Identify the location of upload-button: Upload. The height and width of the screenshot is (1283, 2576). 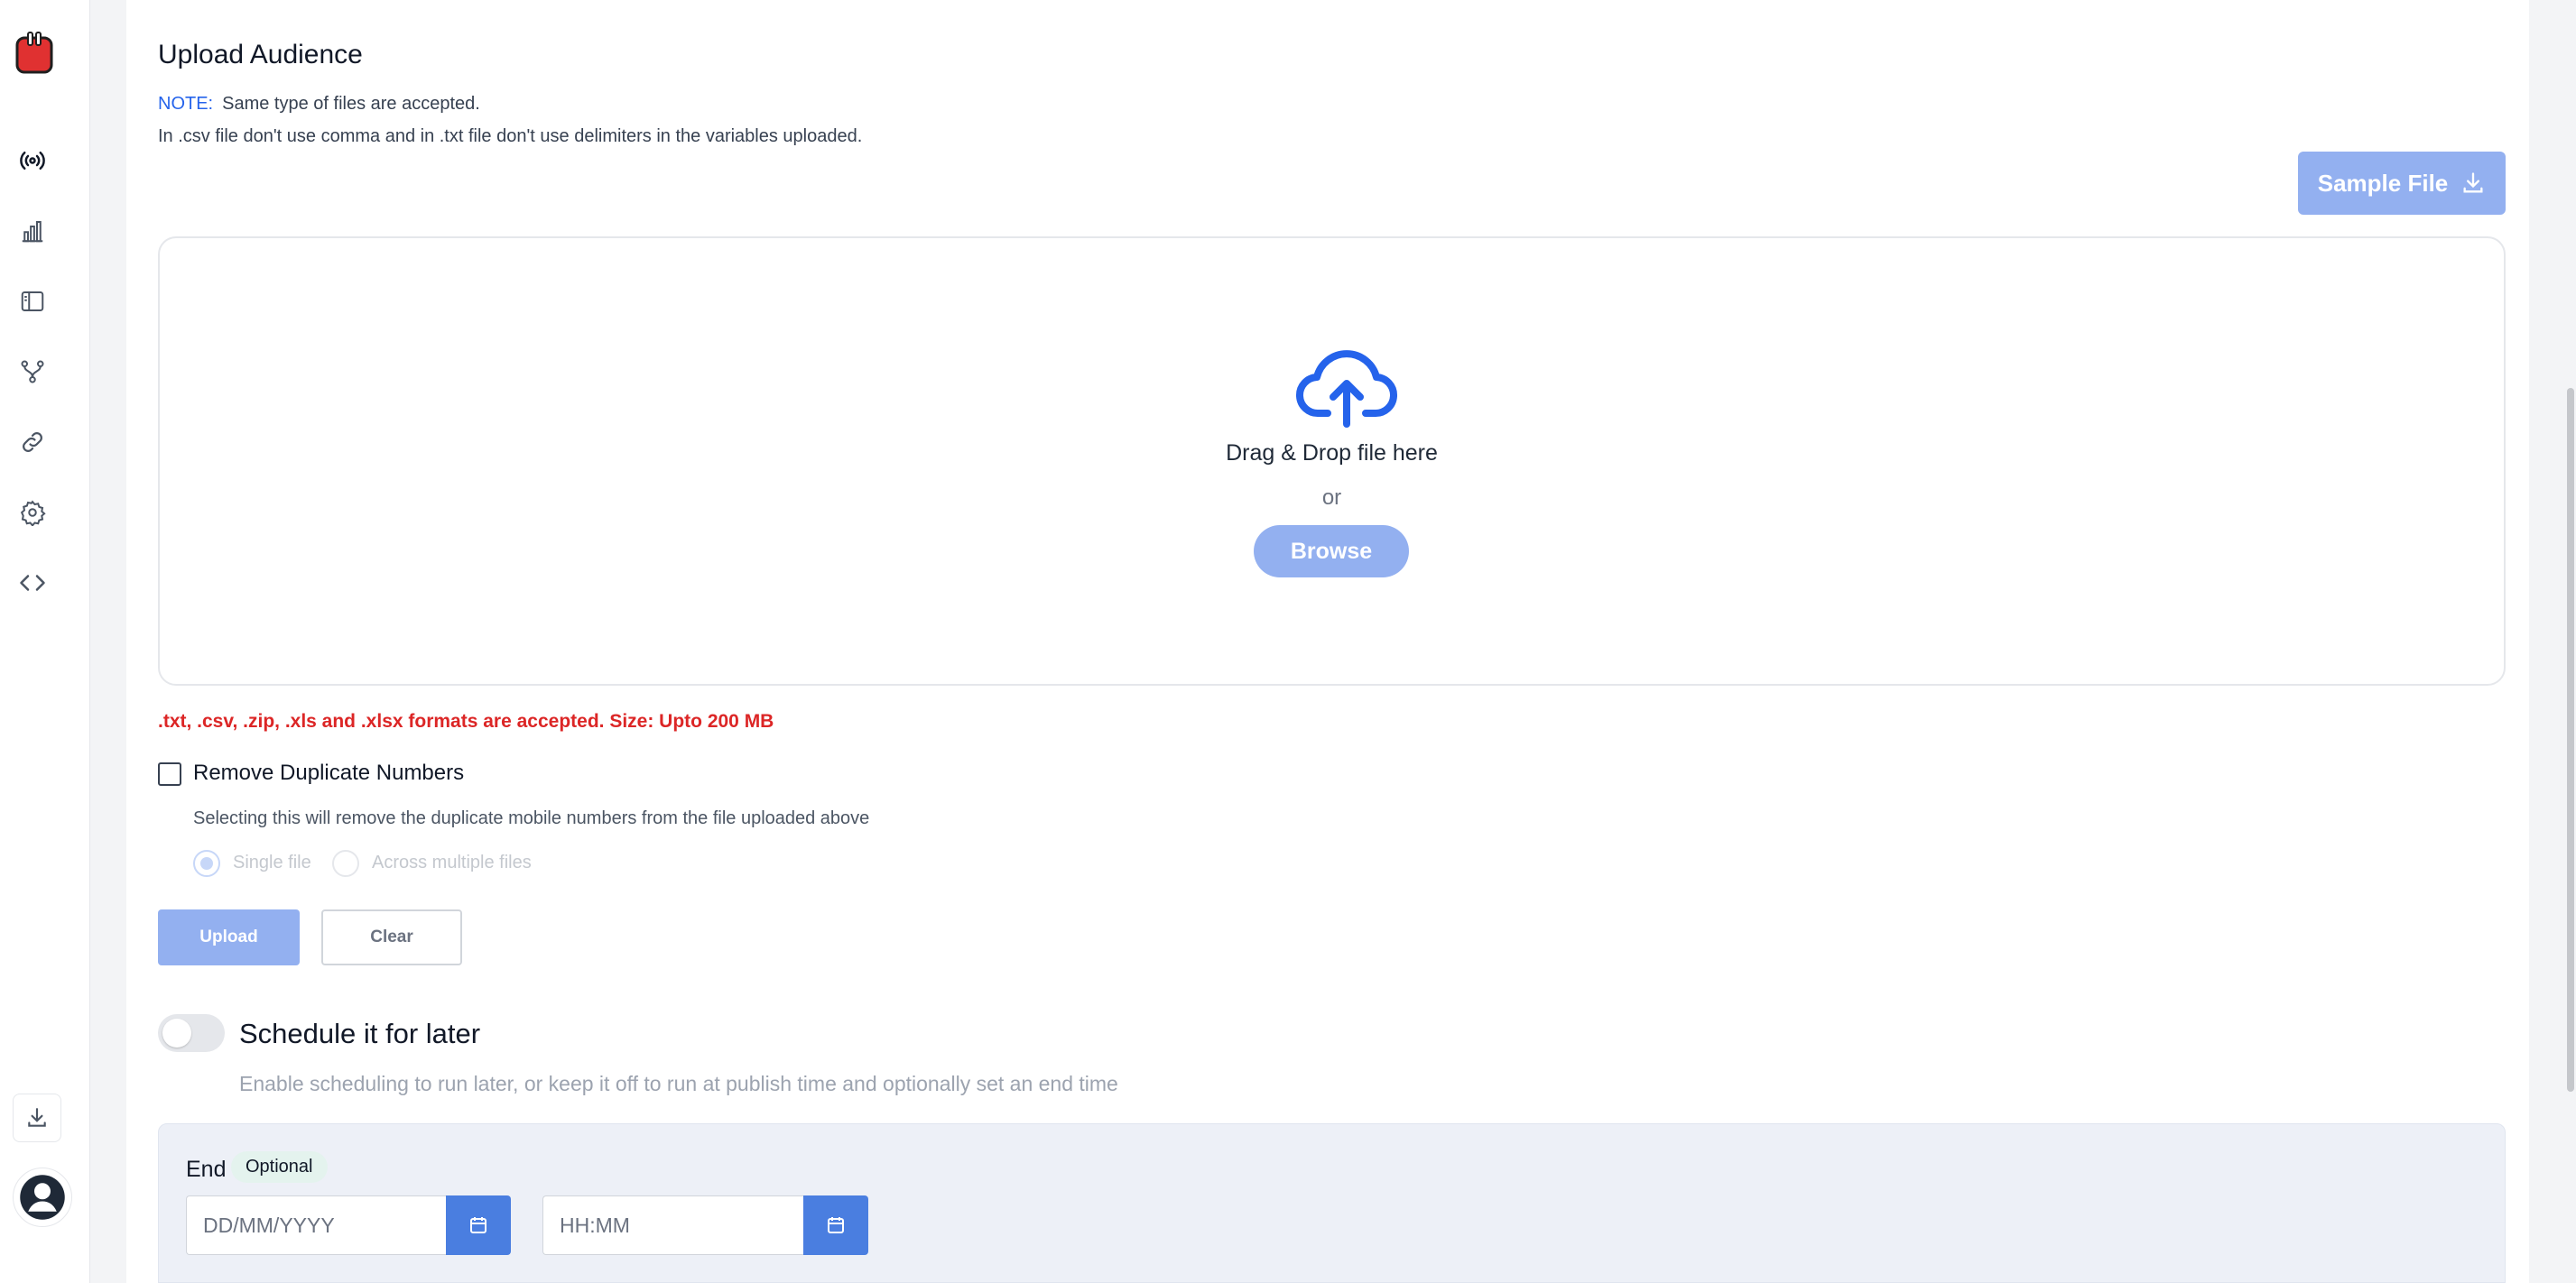
(229, 937).